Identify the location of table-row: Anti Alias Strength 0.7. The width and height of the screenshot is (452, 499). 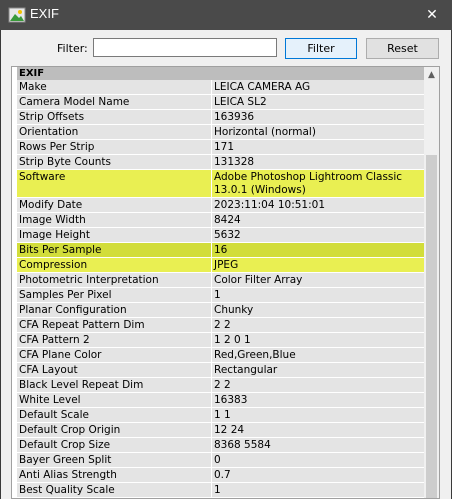
(222, 475).